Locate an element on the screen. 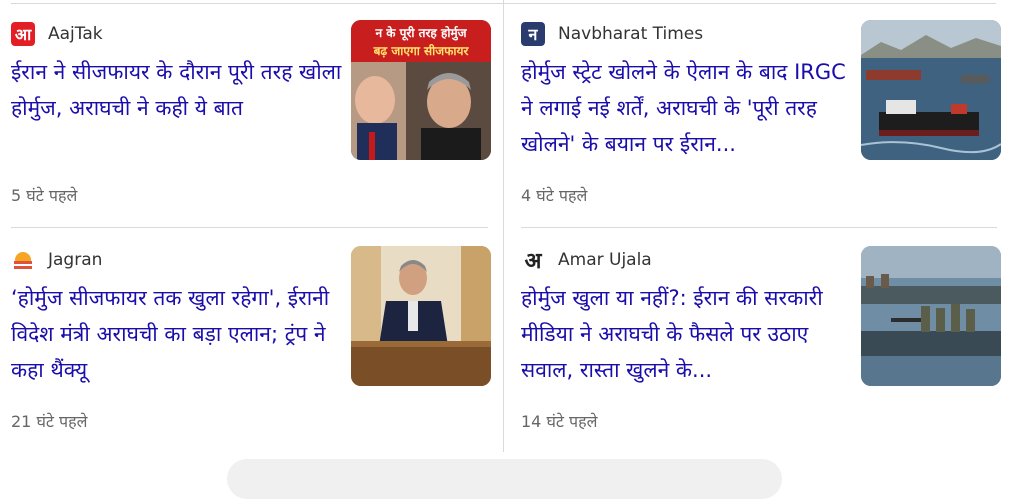 The width and height of the screenshot is (1024, 499). navbharat-times-logo-icon: न is located at coordinates (533, 34).